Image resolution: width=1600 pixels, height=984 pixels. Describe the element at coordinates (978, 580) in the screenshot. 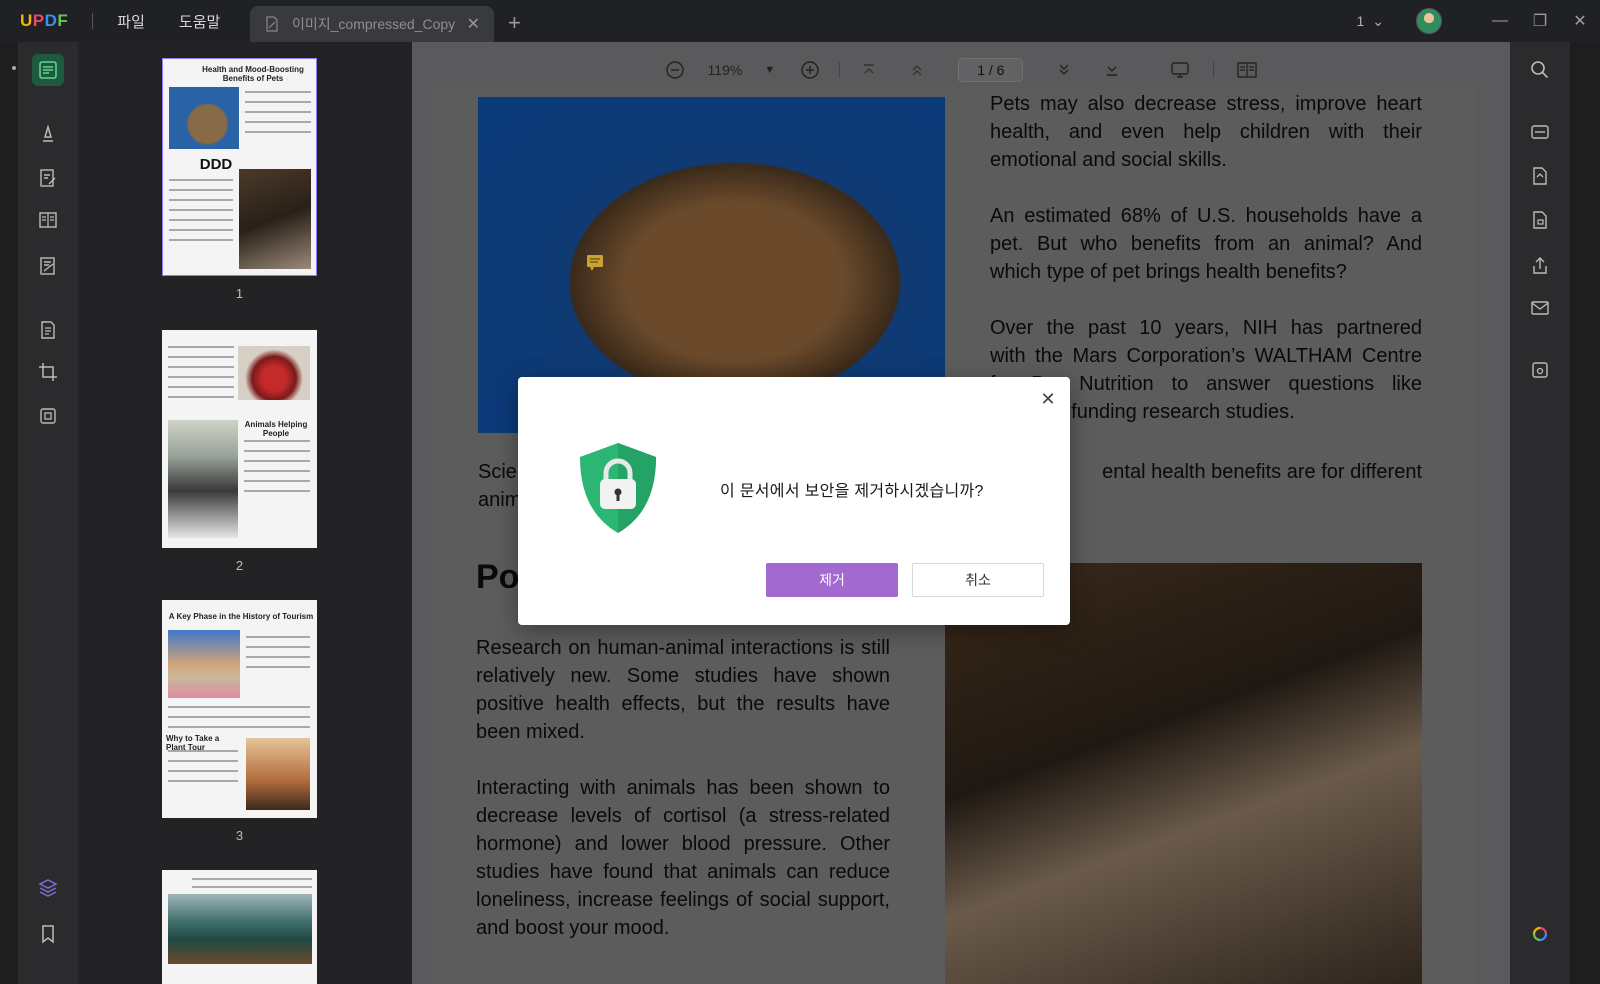

I see `cancel-button: 취소` at that location.